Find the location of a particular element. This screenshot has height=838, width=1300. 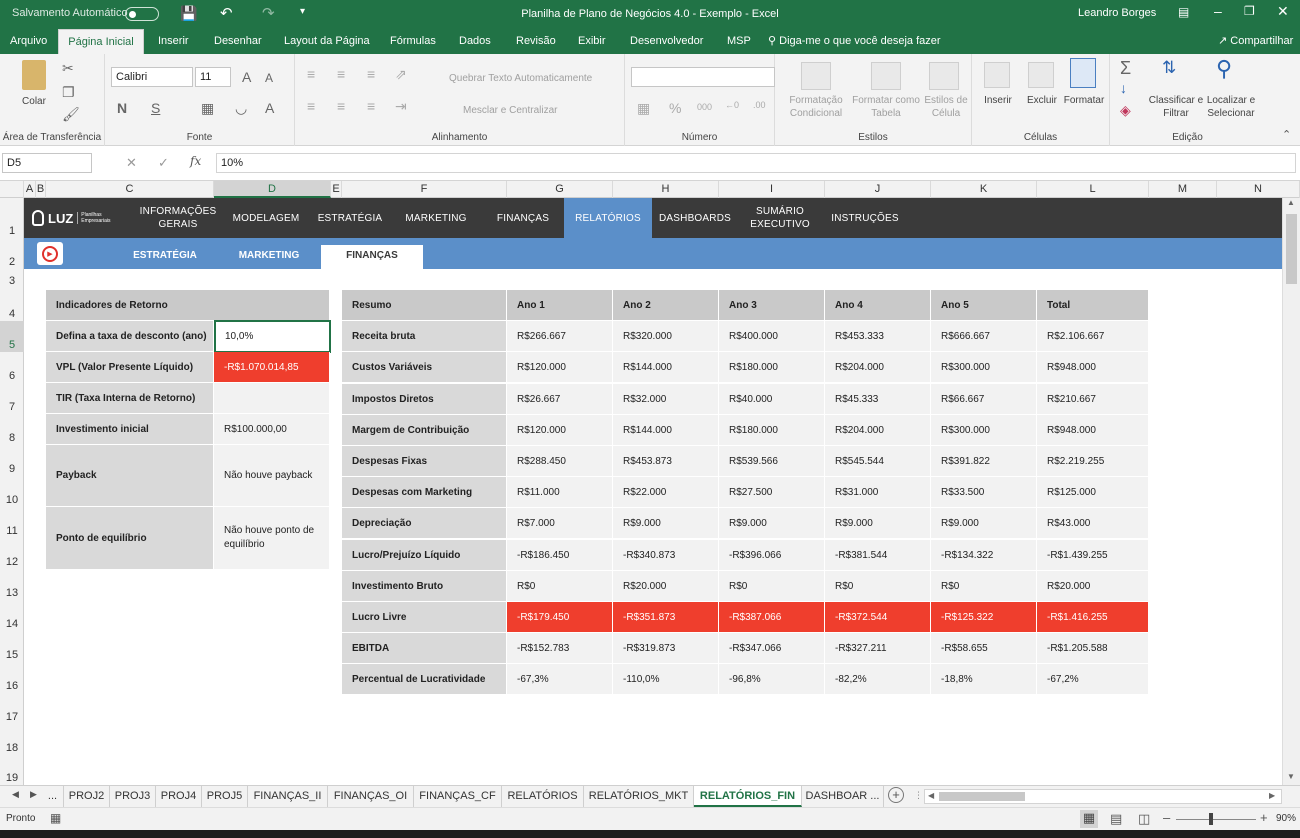

minimize-icon: – is located at coordinates (1218, 11).